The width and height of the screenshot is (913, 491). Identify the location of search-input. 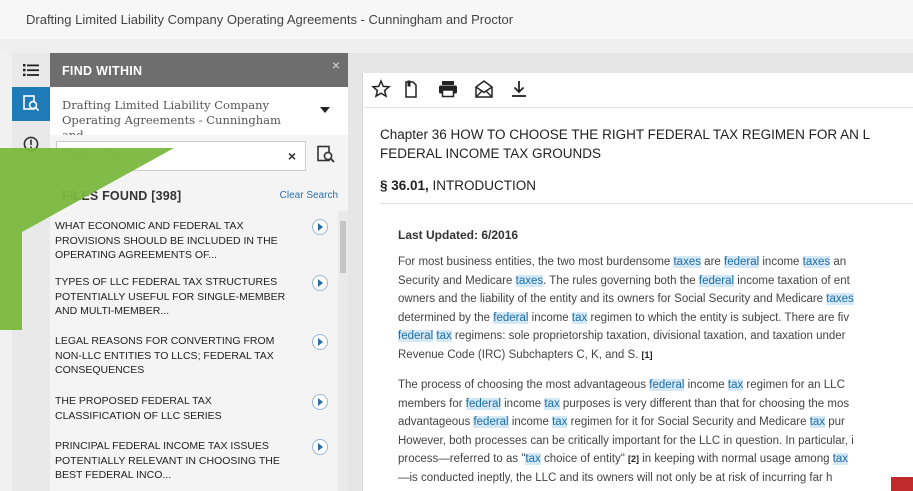
(164, 155).